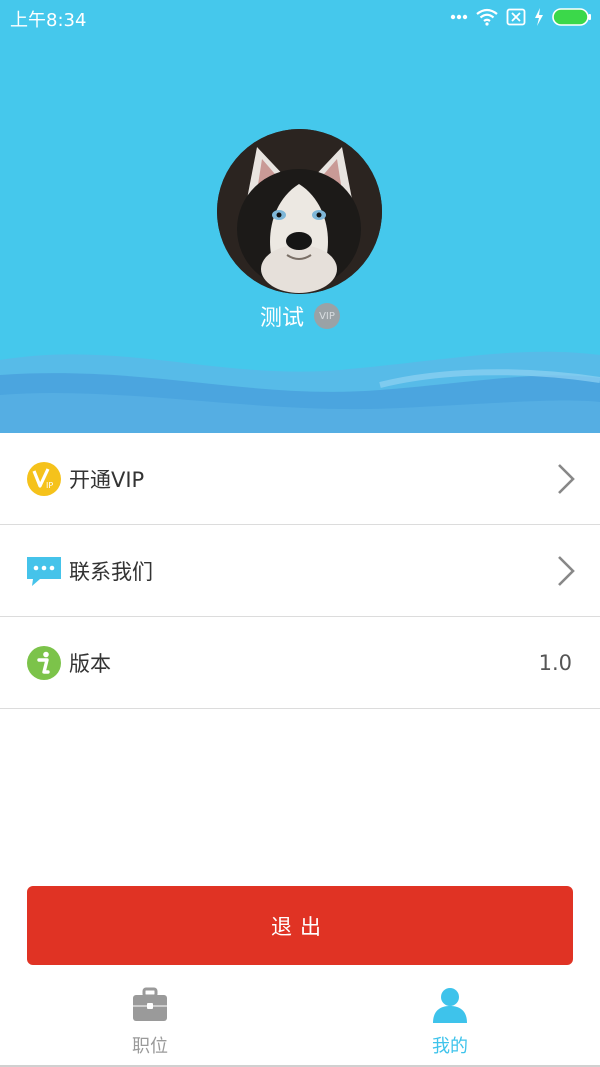 This screenshot has width=600, height=1067. I want to click on dots-icon, so click(459, 17).